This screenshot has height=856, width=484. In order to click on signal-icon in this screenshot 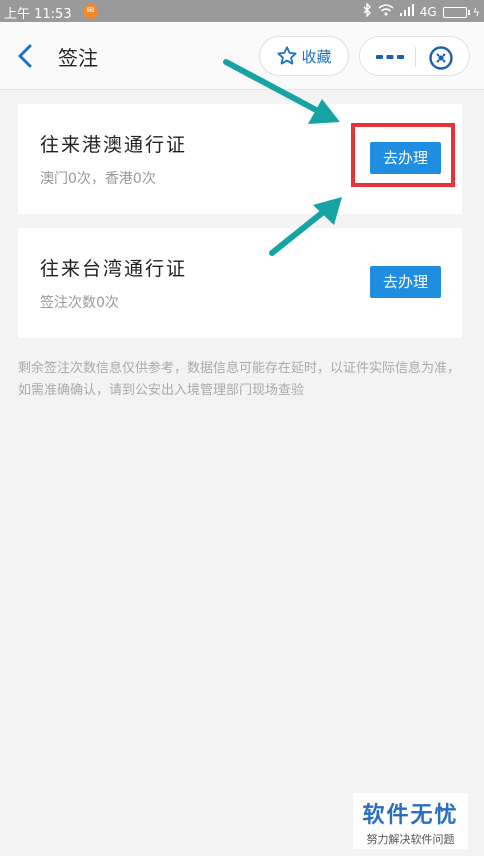, I will do `click(406, 12)`.